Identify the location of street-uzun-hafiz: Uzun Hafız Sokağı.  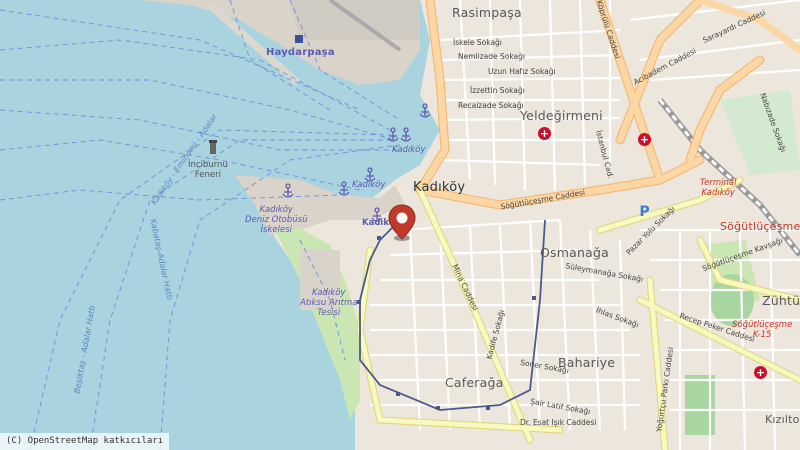
(522, 71).